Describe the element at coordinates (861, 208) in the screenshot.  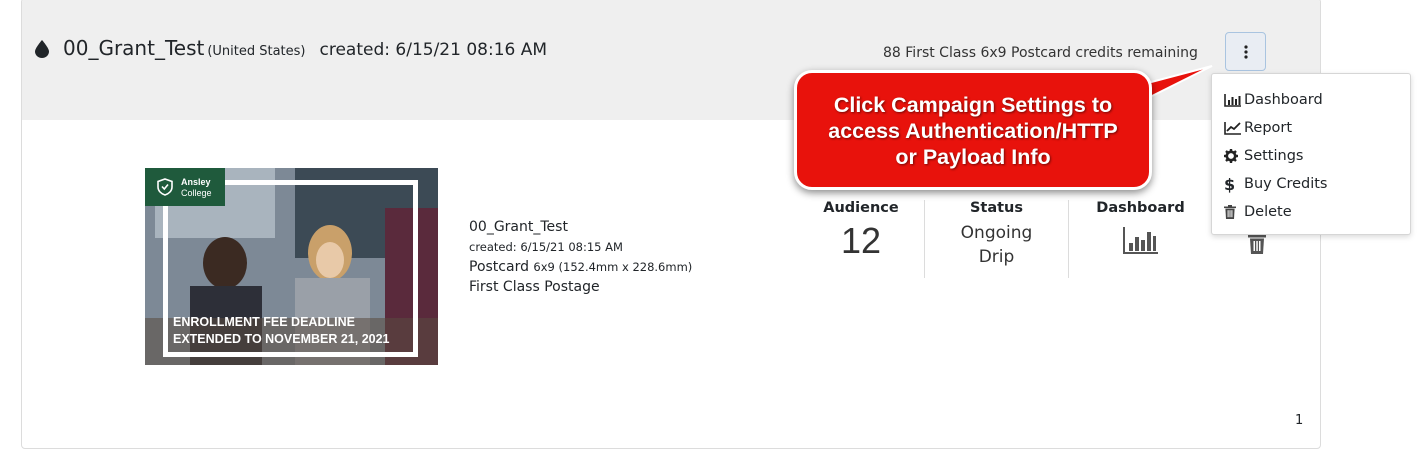
I see `audience-label: Audience` at that location.